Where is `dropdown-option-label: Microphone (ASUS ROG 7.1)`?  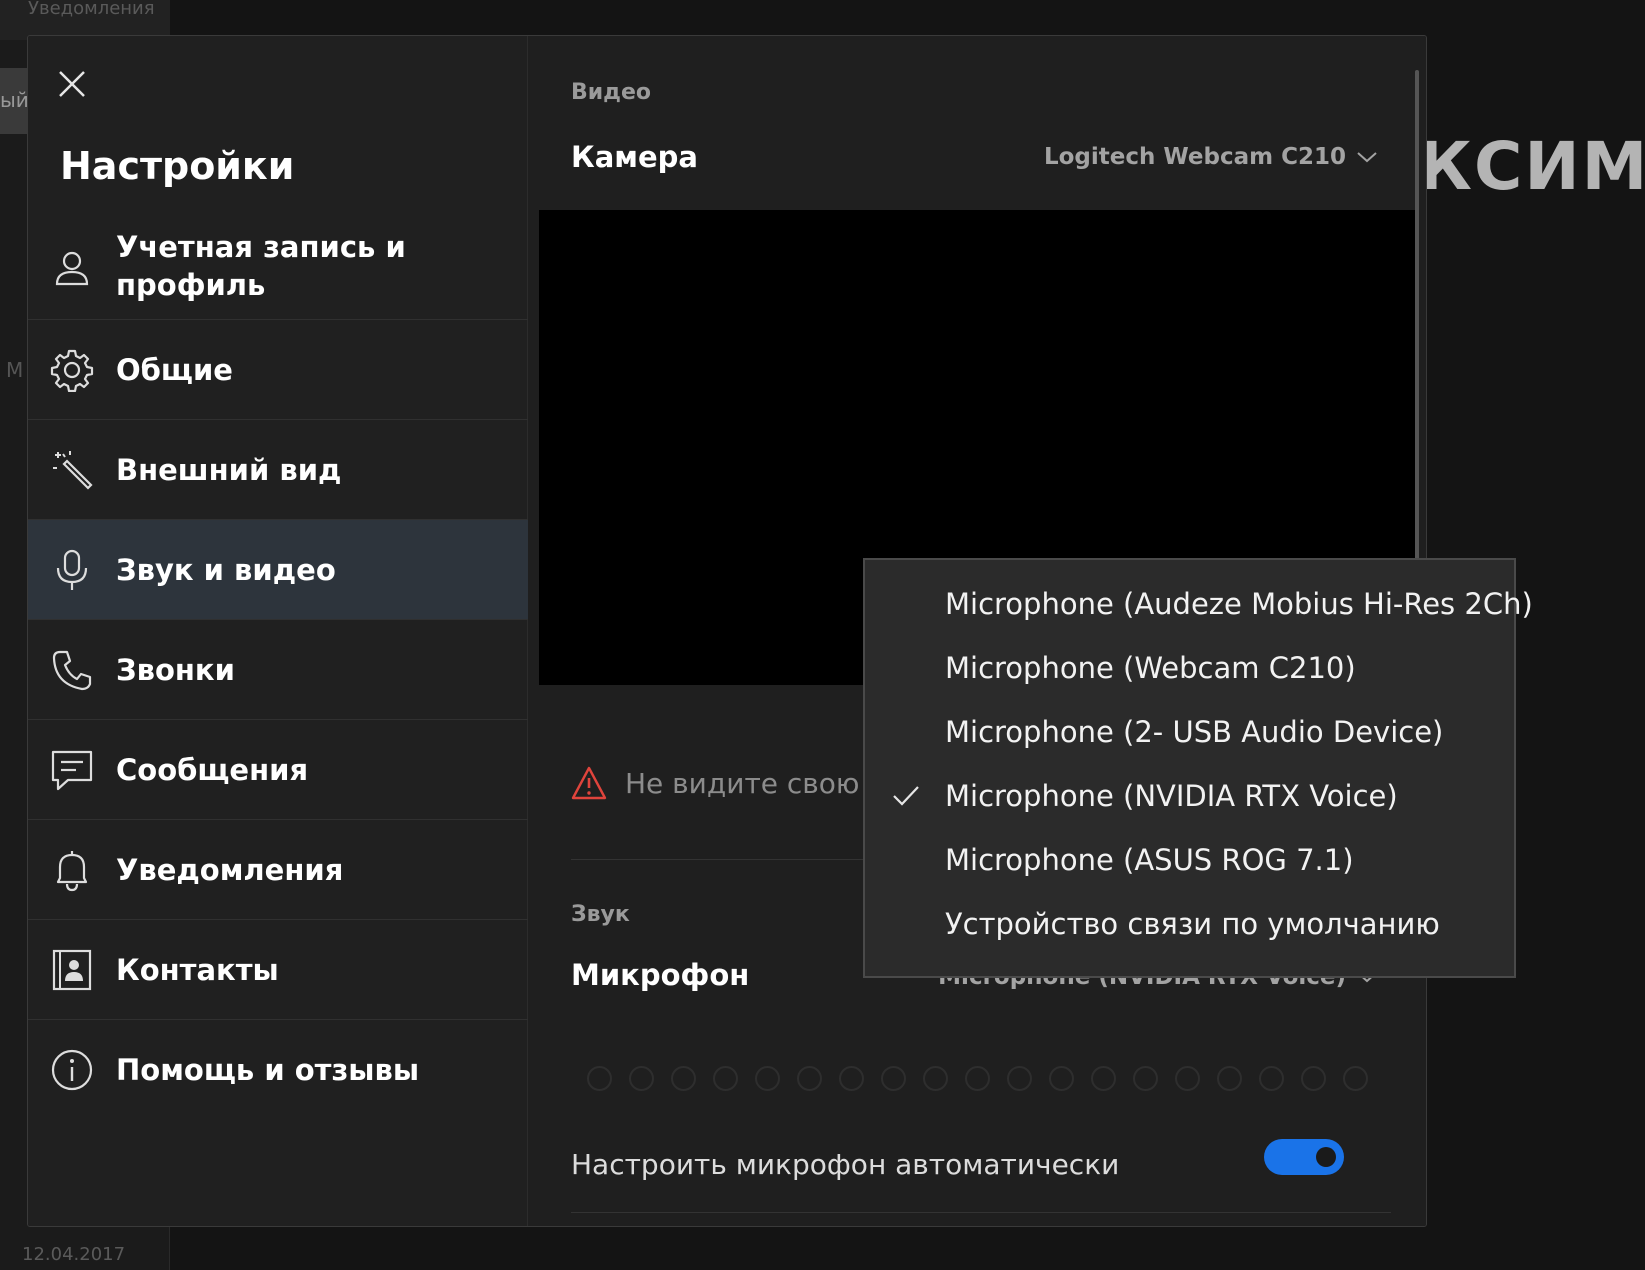
dropdown-option-label: Microphone (ASUS ROG 7.1) is located at coordinates (1149, 860).